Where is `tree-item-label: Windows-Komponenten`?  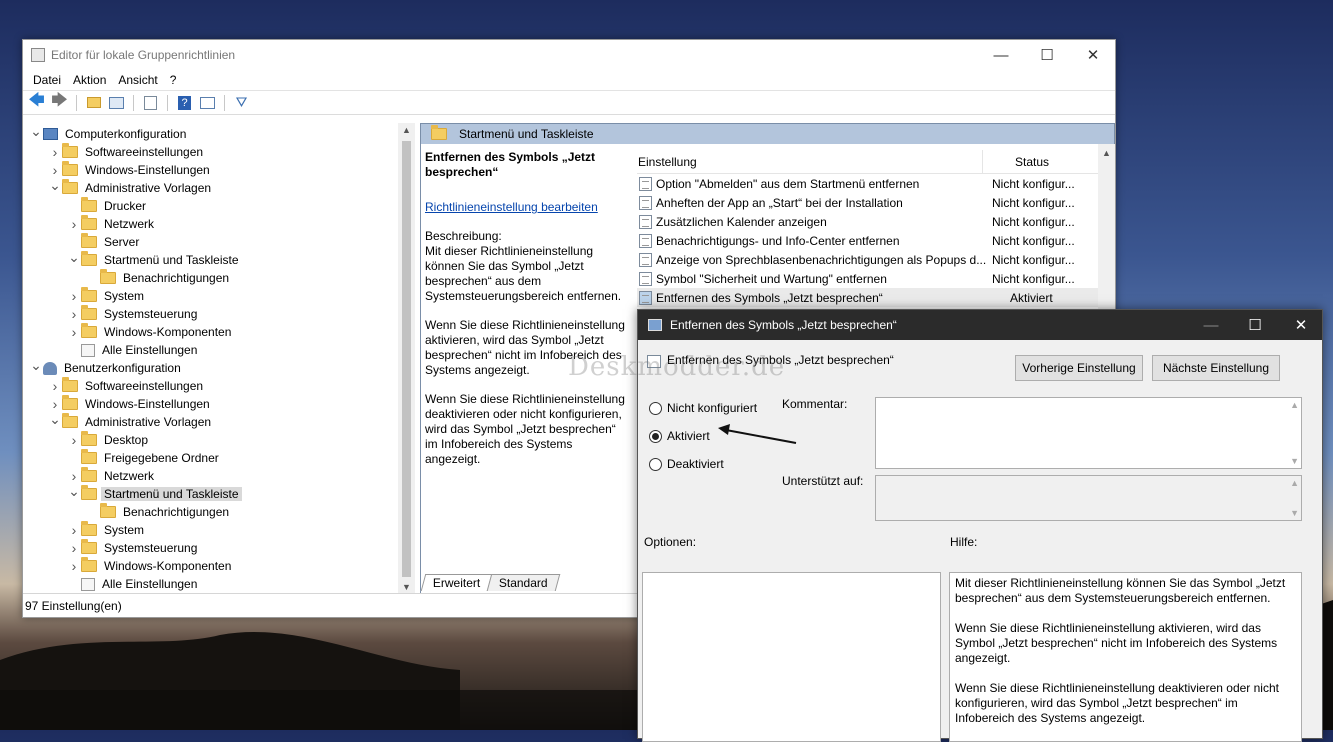
tree-item-label: Windows-Komponenten is located at coordinates (168, 332).